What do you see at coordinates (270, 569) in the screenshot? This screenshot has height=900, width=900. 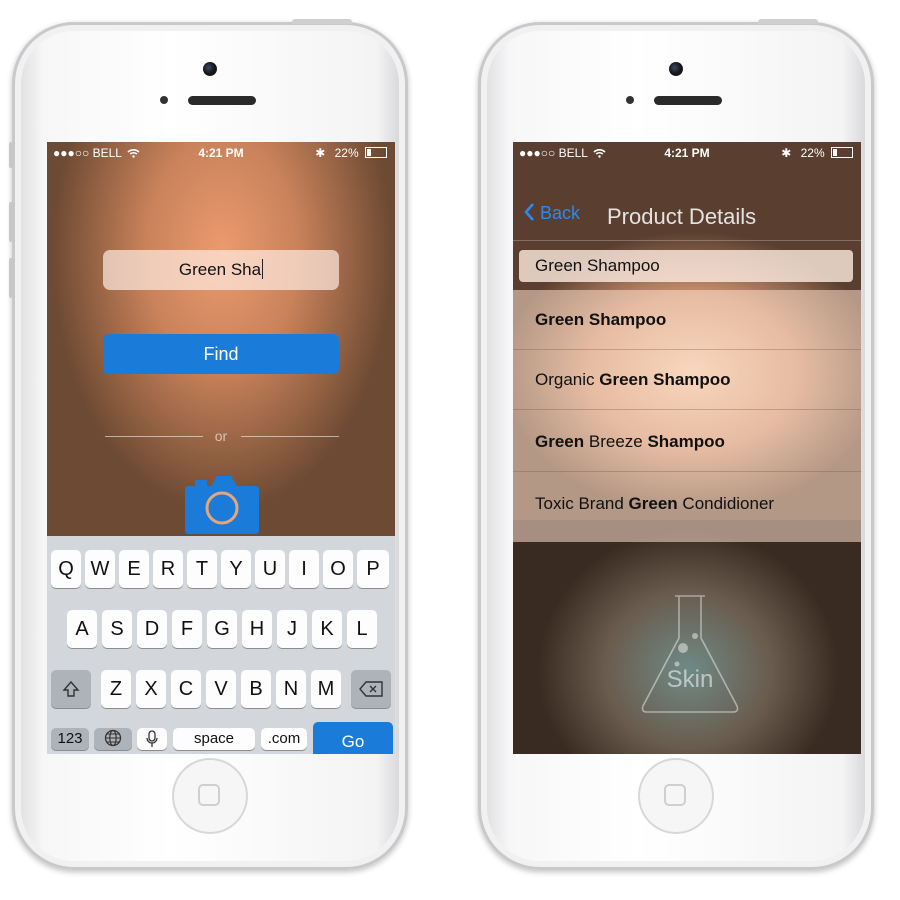 I see `key-u: U` at bounding box center [270, 569].